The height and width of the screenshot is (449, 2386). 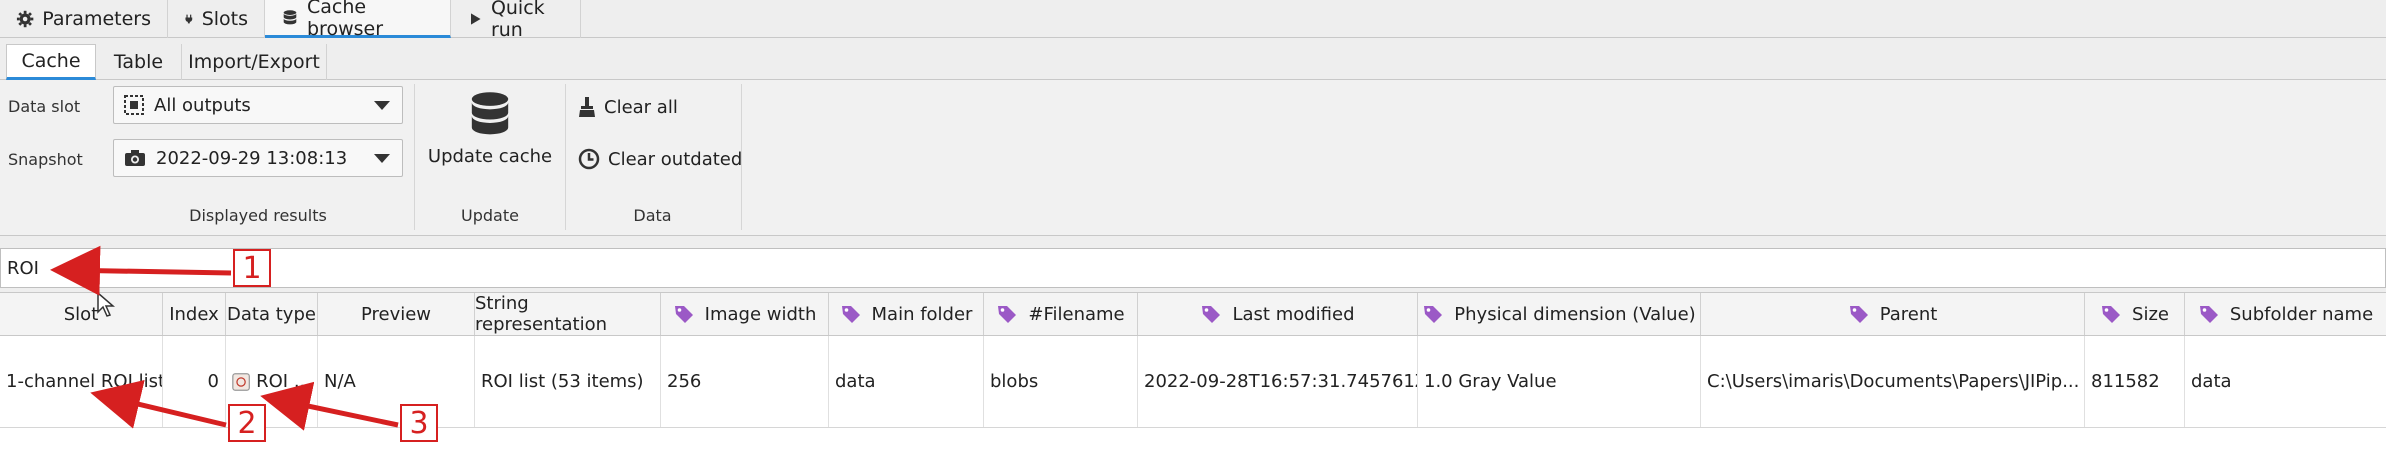 I want to click on subtab-cache: Cache, so click(x=51, y=62).